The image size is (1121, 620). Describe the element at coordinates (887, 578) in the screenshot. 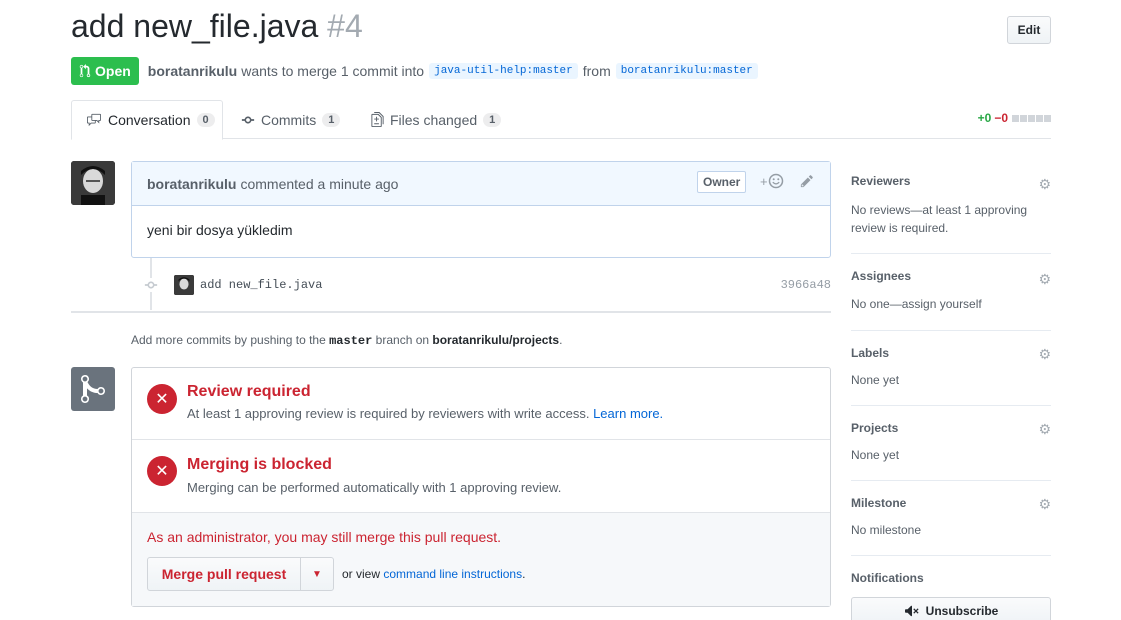

I see `sidebar-notifications-heading: Notifications` at that location.